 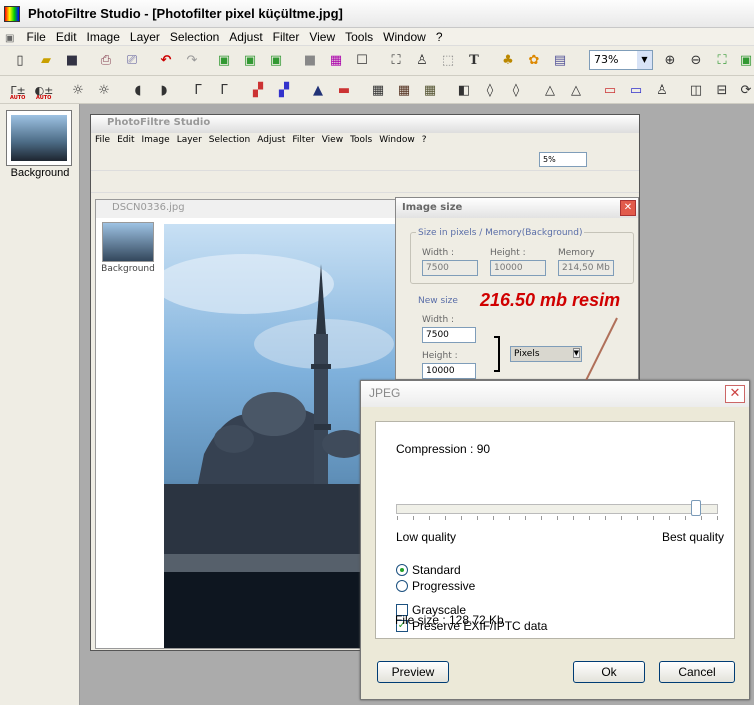 I want to click on grid-icon-2: ▦, so click(x=404, y=91).